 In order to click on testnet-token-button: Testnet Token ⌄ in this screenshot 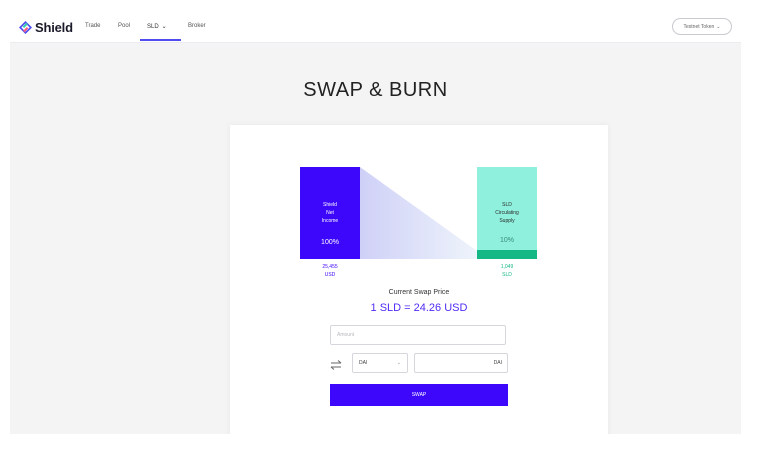, I will do `click(702, 26)`.